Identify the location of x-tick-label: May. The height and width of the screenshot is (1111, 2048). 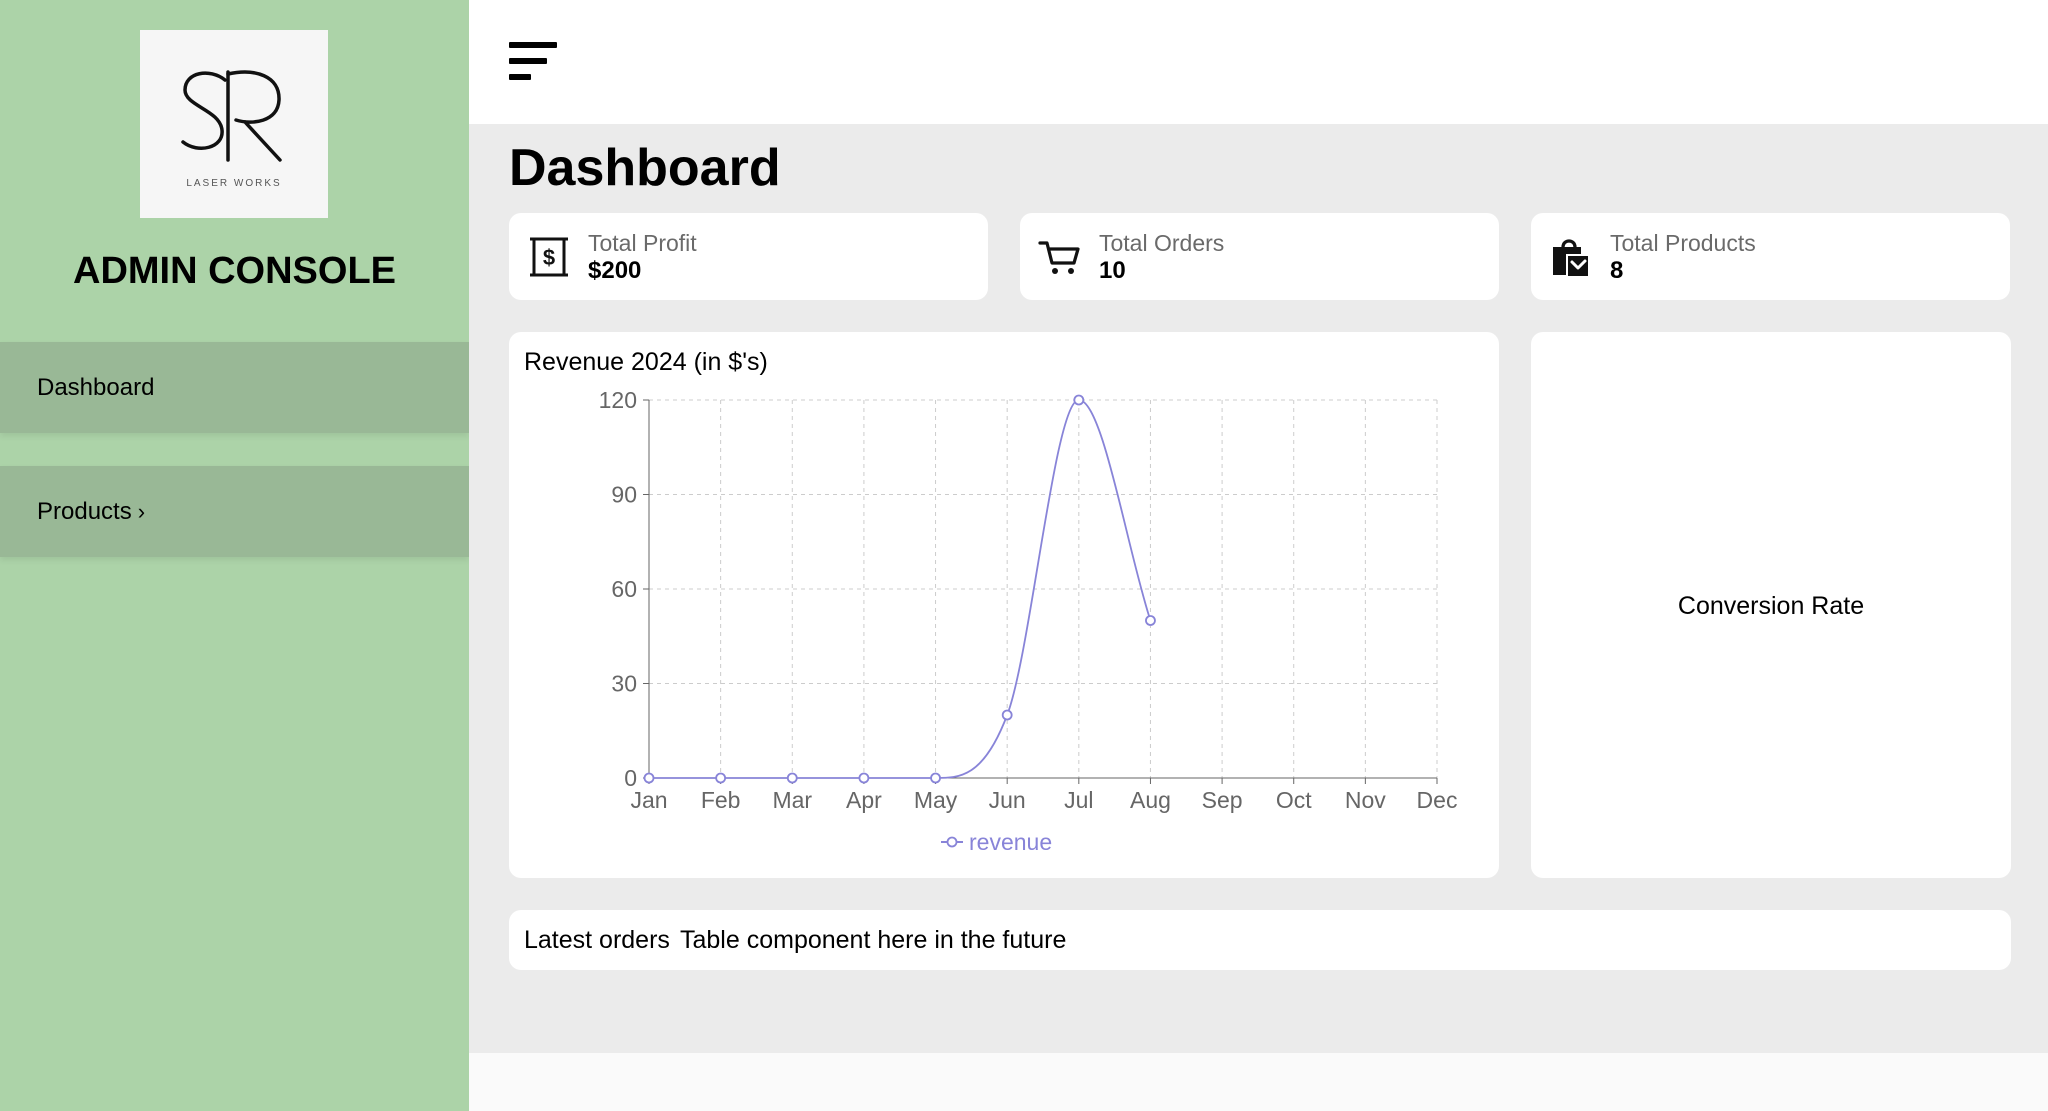
(936, 800).